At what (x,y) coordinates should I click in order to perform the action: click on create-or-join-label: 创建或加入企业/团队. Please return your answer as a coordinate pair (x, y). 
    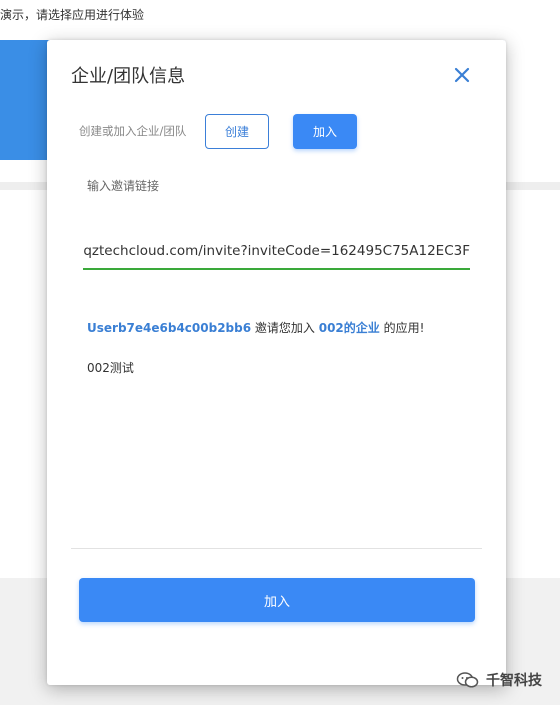
    Looking at the image, I should click on (133, 131).